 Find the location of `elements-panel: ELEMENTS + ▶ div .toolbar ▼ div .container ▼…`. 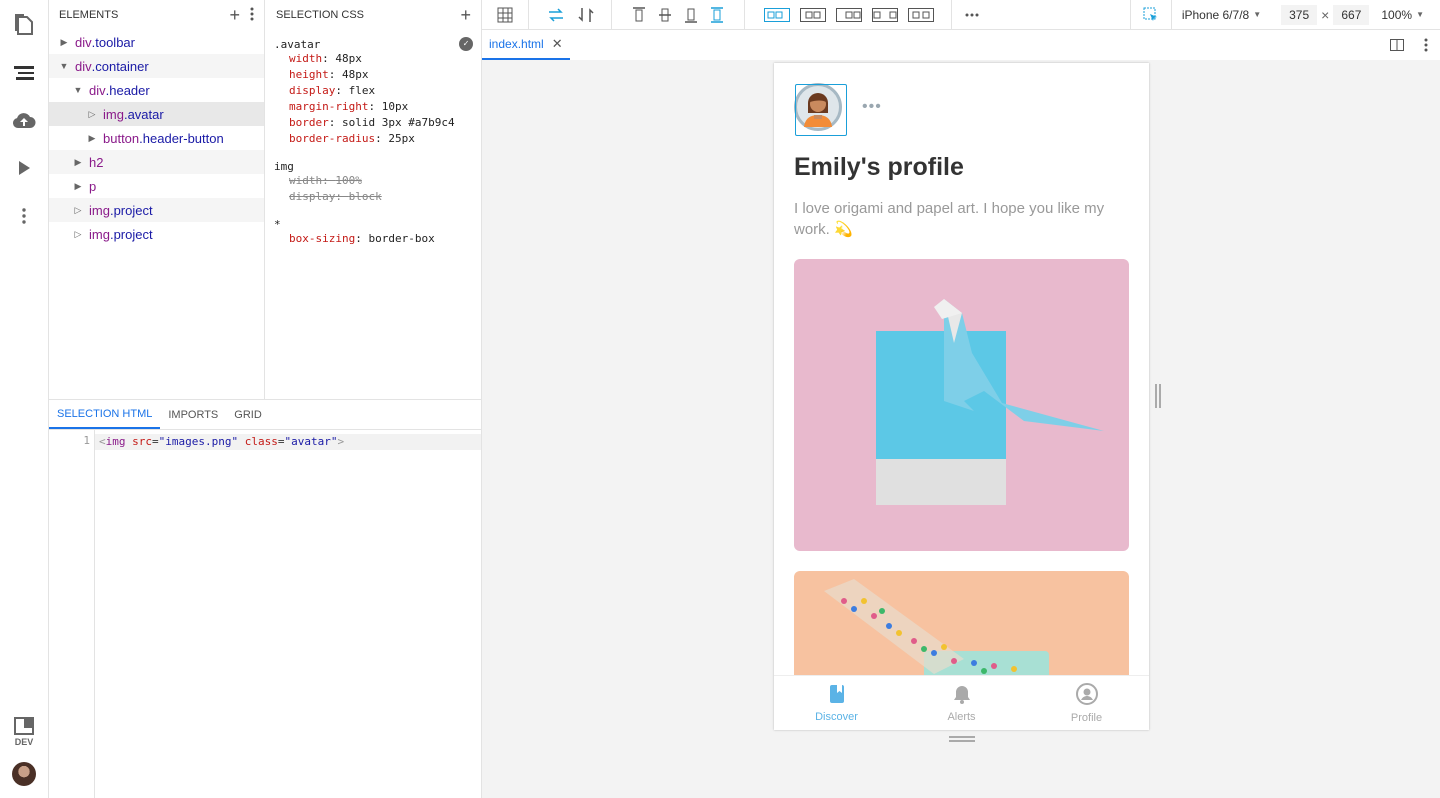

elements-panel: ELEMENTS + ▶ div .toolbar ▼ div .container ▼… is located at coordinates (157, 199).